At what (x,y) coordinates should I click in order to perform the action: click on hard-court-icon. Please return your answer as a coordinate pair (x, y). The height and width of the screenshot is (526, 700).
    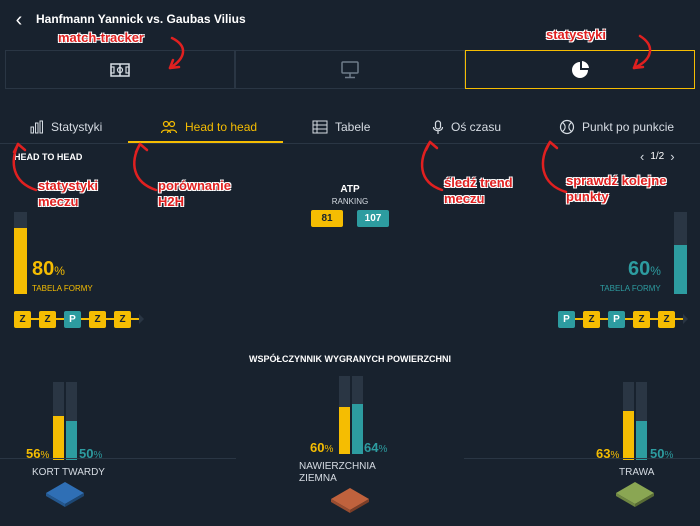
    Looking at the image, I should click on (65, 494).